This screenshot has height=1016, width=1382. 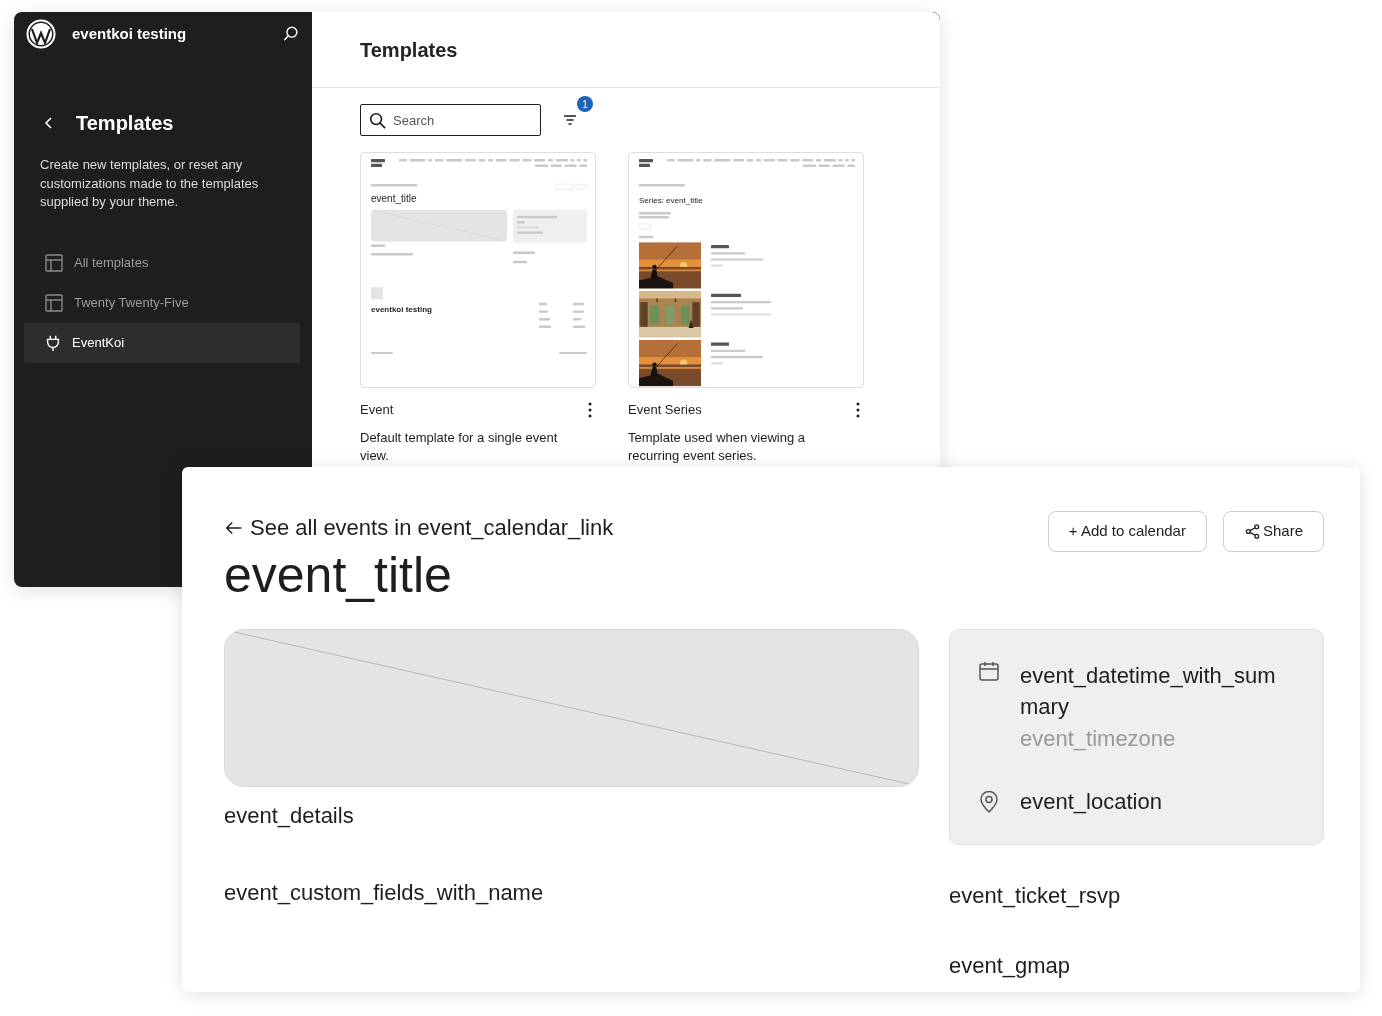 I want to click on footer-site-title: eventkoi testing, so click(x=401, y=309).